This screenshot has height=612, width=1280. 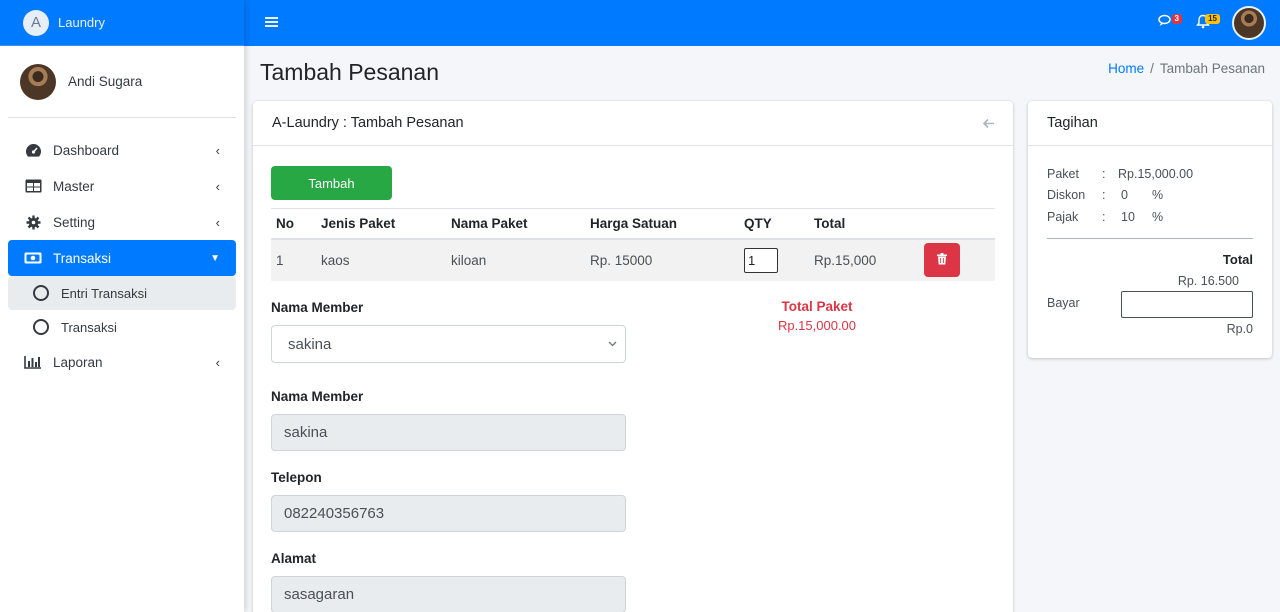 I want to click on cell-actions, so click(x=957, y=259).